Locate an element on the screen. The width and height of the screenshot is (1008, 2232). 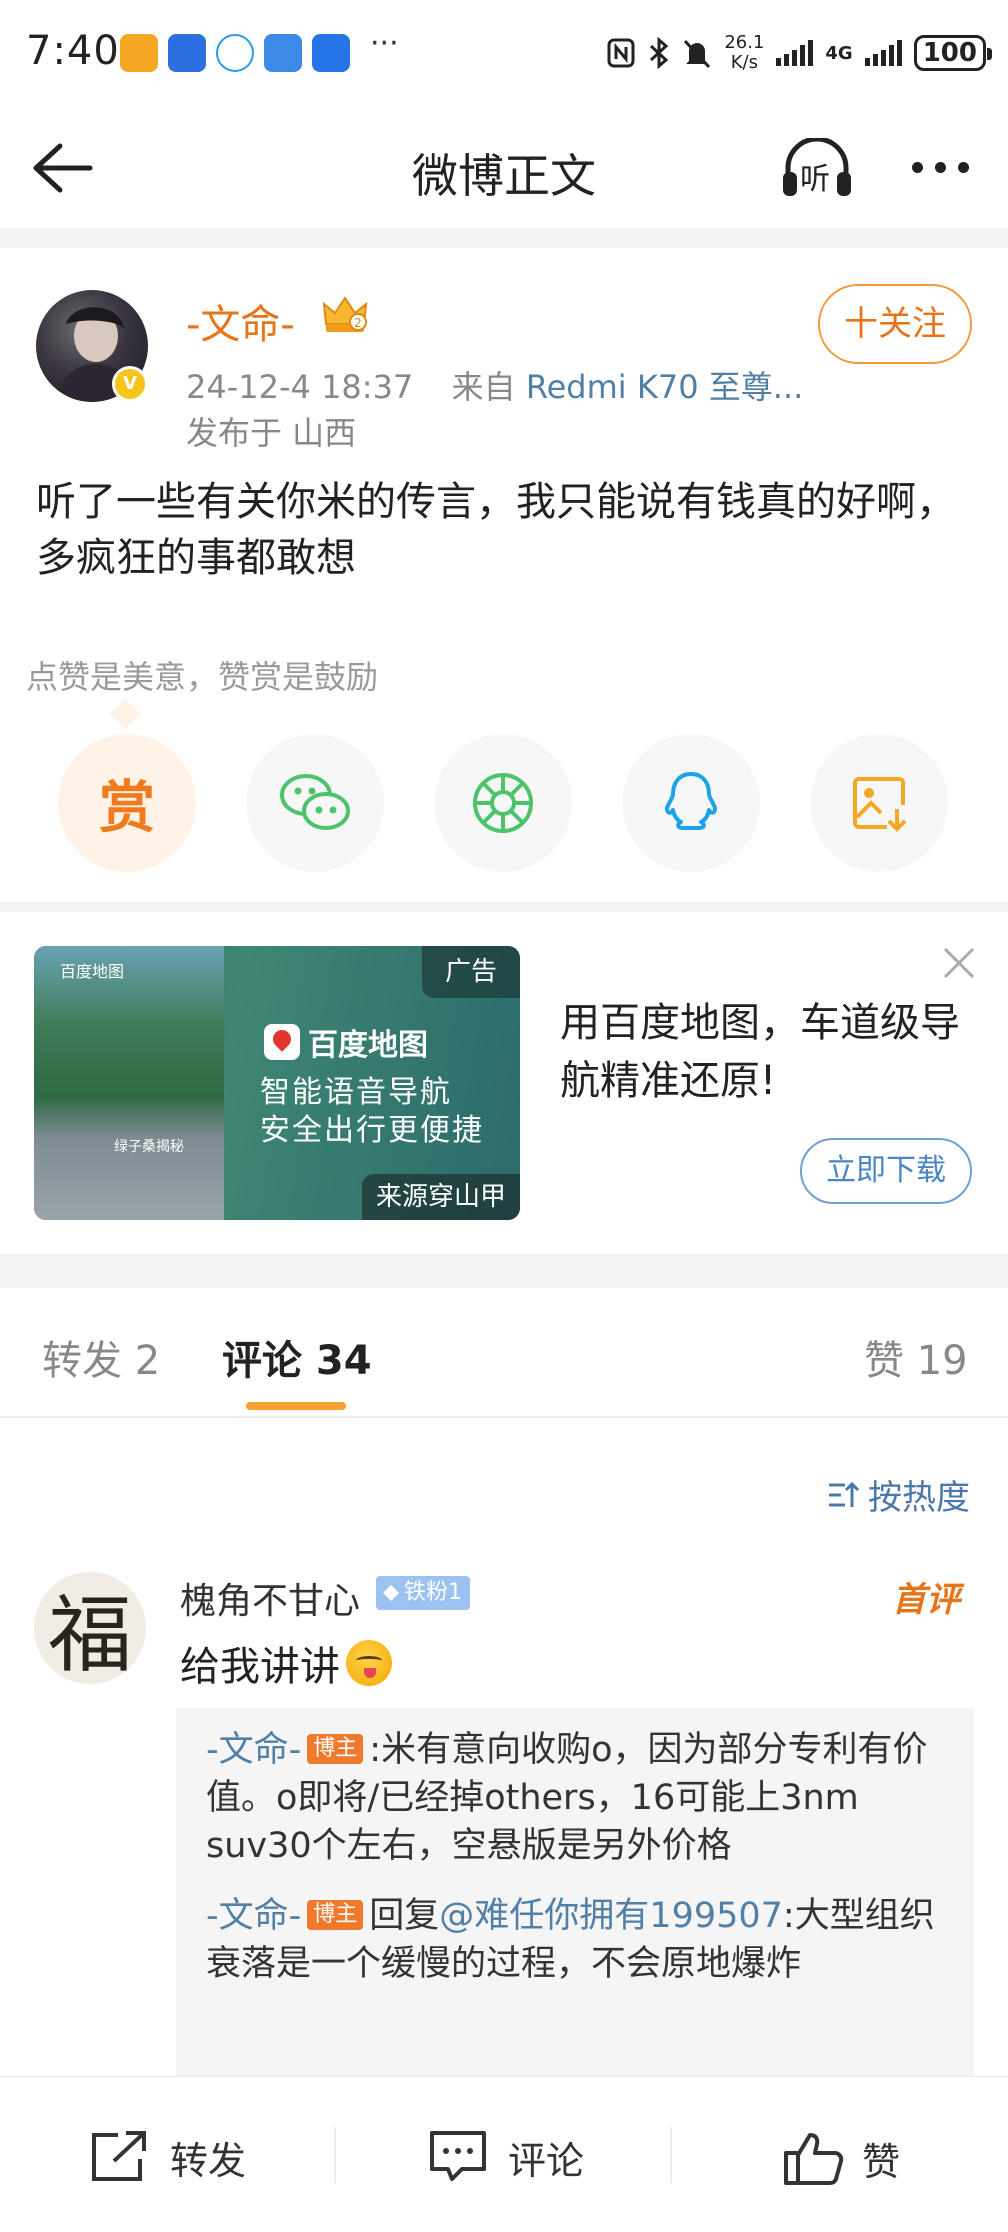
ad-brand: 百度地图 is located at coordinates (346, 1042).